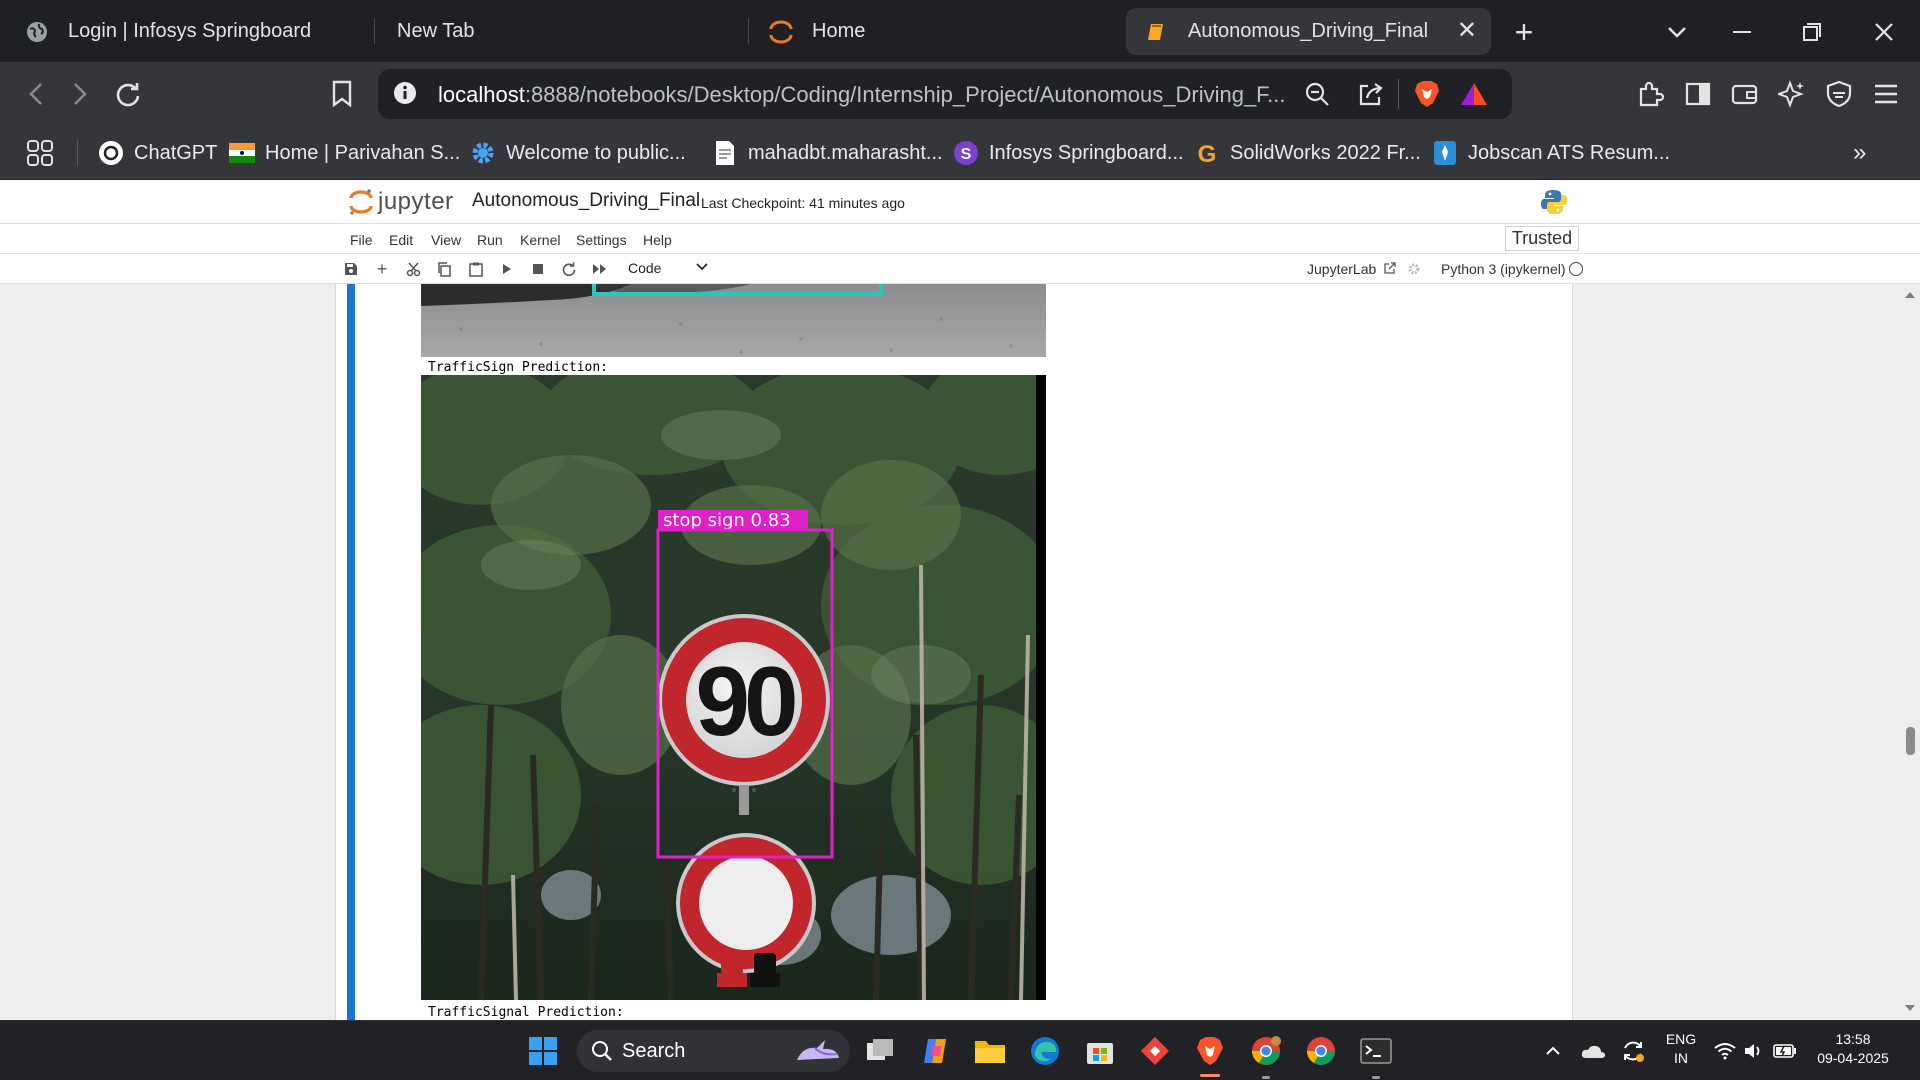 This screenshot has width=1920, height=1080. I want to click on gear-icon, so click(483, 153).